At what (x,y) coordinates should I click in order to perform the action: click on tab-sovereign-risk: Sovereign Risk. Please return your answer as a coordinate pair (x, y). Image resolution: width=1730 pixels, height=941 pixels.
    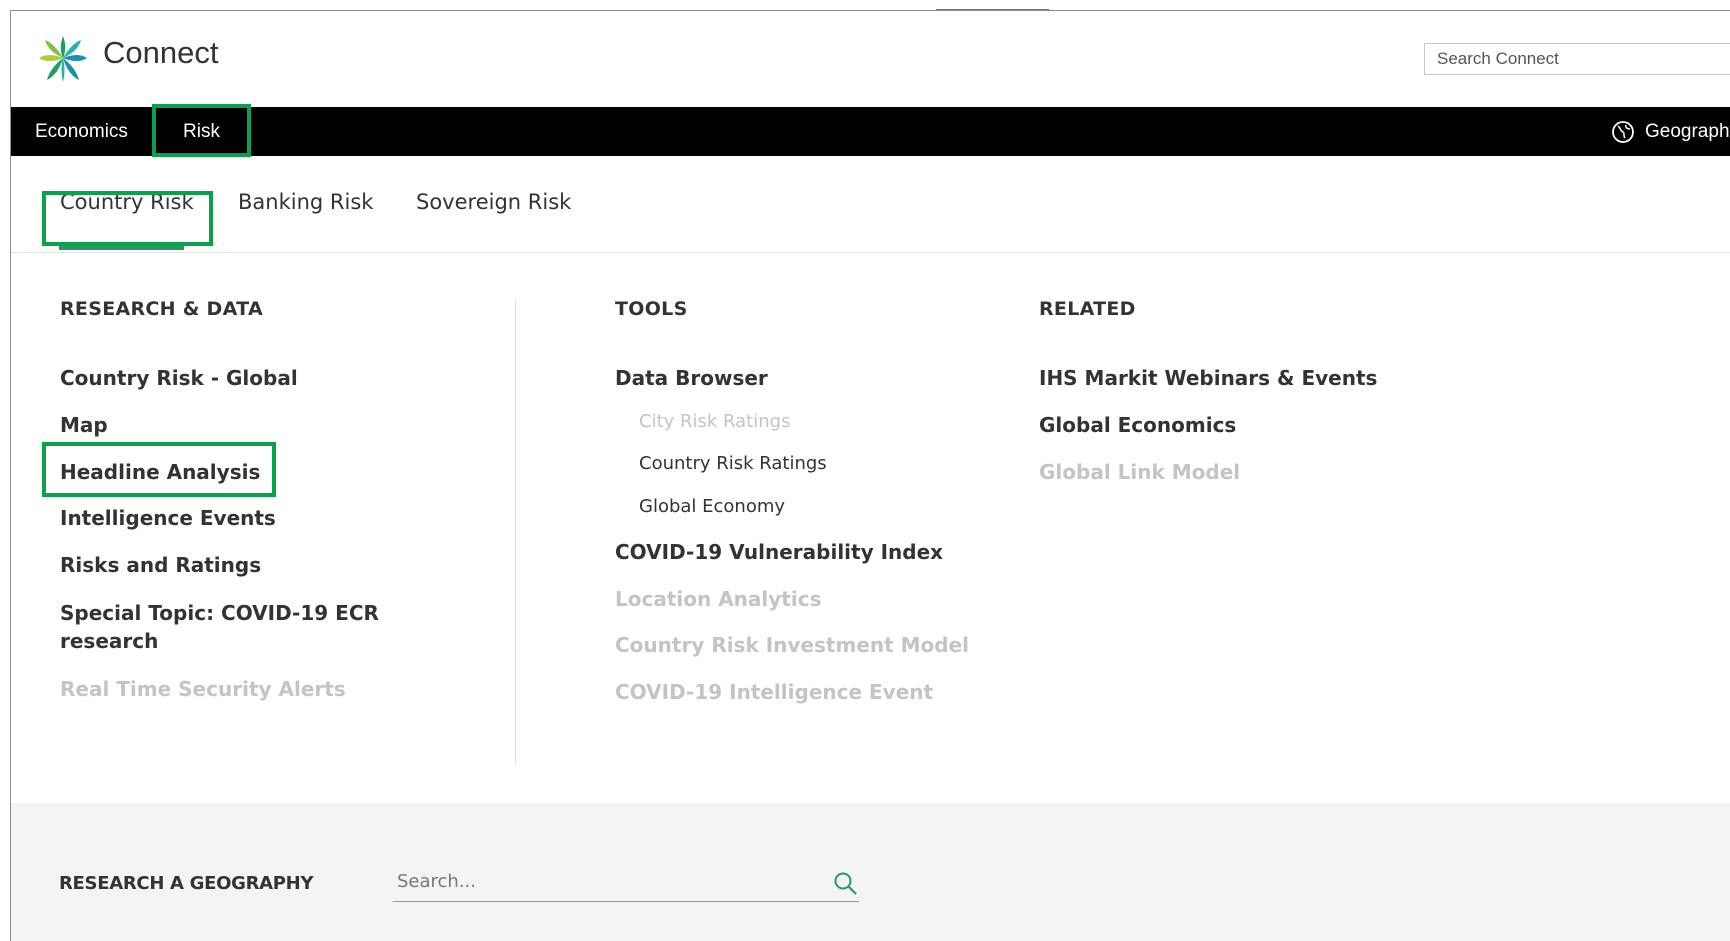
    Looking at the image, I should click on (493, 202).